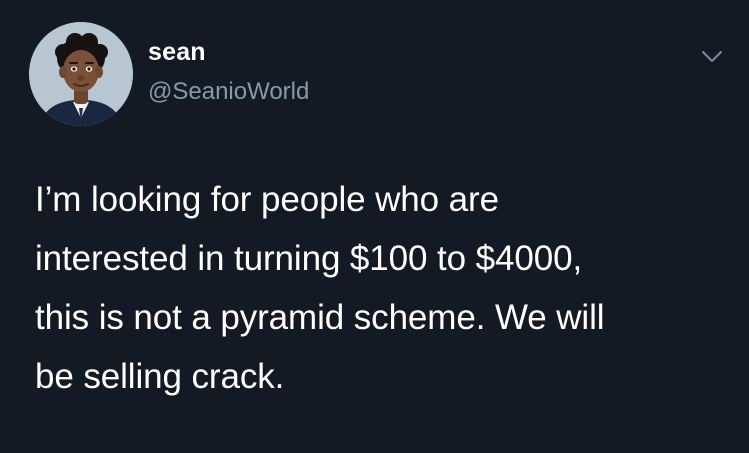 This screenshot has width=749, height=453. Describe the element at coordinates (160, 376) in the screenshot. I see `tweet-text-line: be selling crack.` at that location.